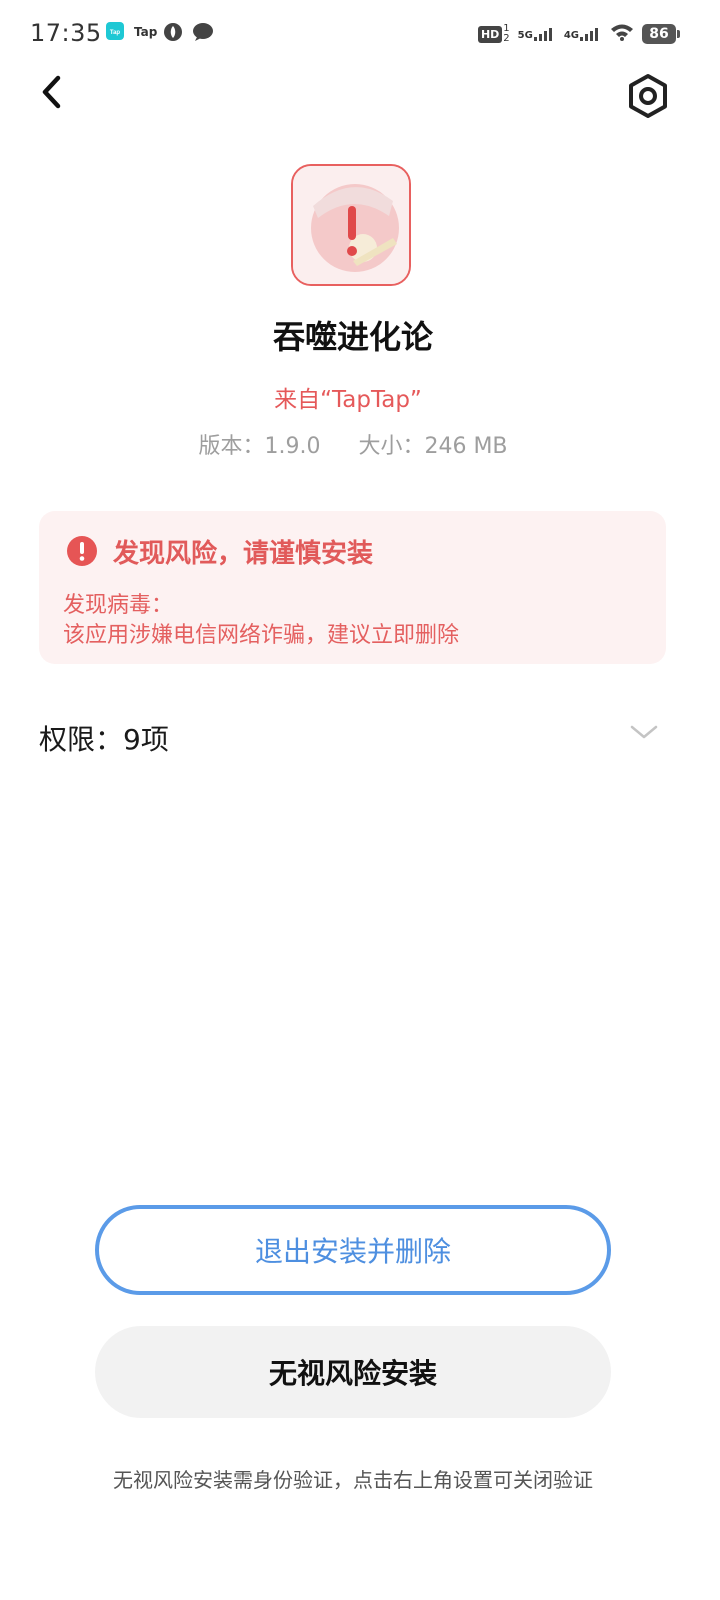  I want to click on risk-title: 发现风险，请谨慎安装, so click(243, 554).